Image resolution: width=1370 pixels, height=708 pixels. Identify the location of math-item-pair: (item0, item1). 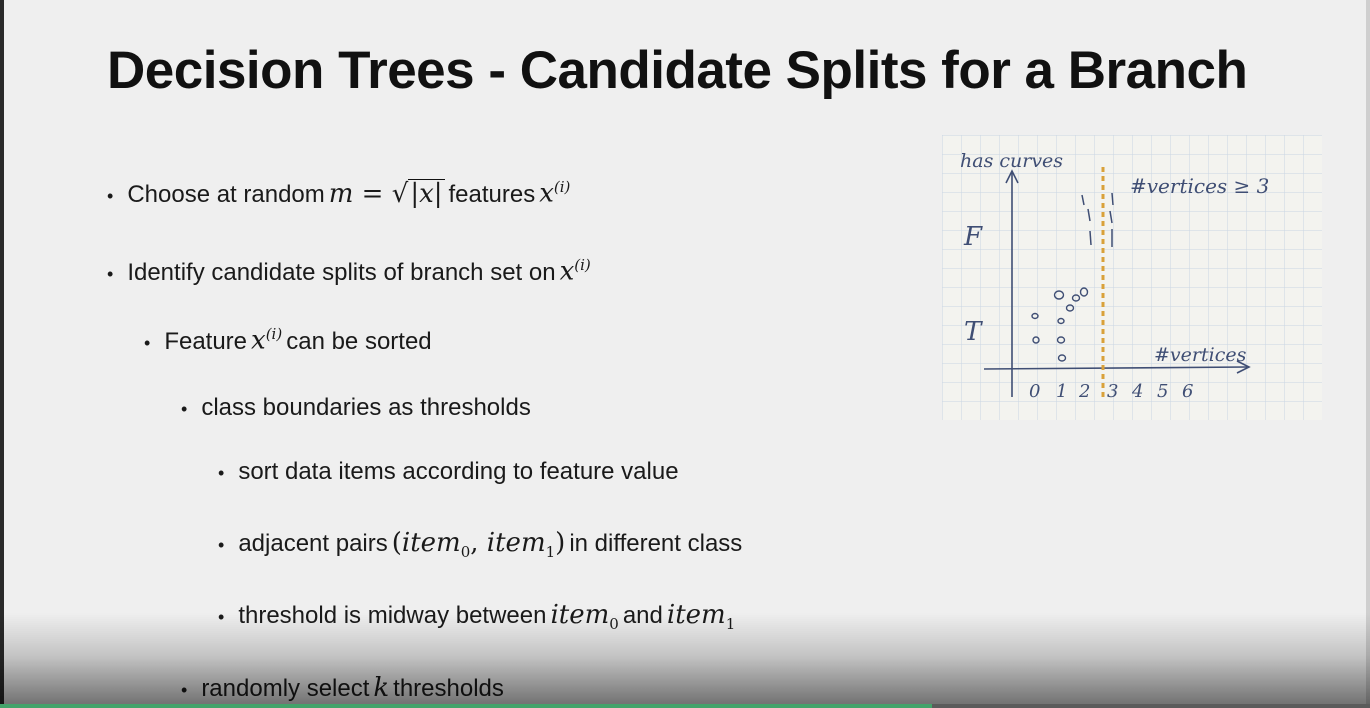
(478, 545).